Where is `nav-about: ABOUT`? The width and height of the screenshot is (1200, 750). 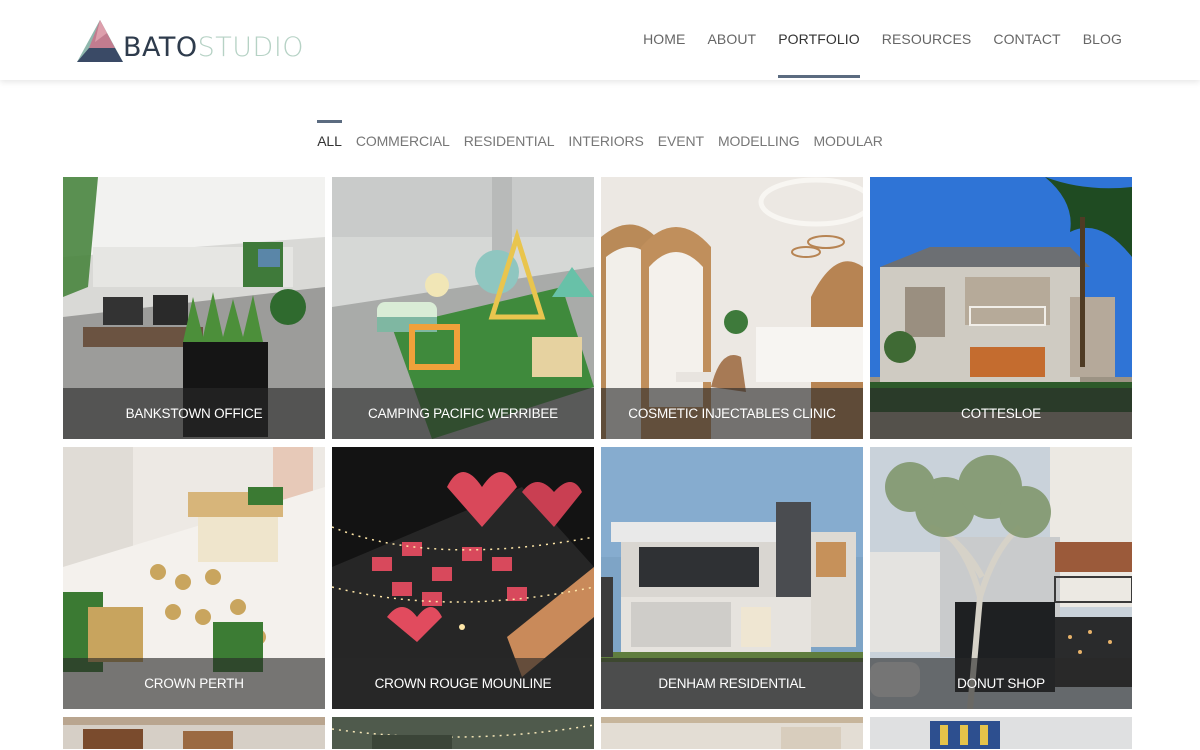
nav-about: ABOUT is located at coordinates (731, 39).